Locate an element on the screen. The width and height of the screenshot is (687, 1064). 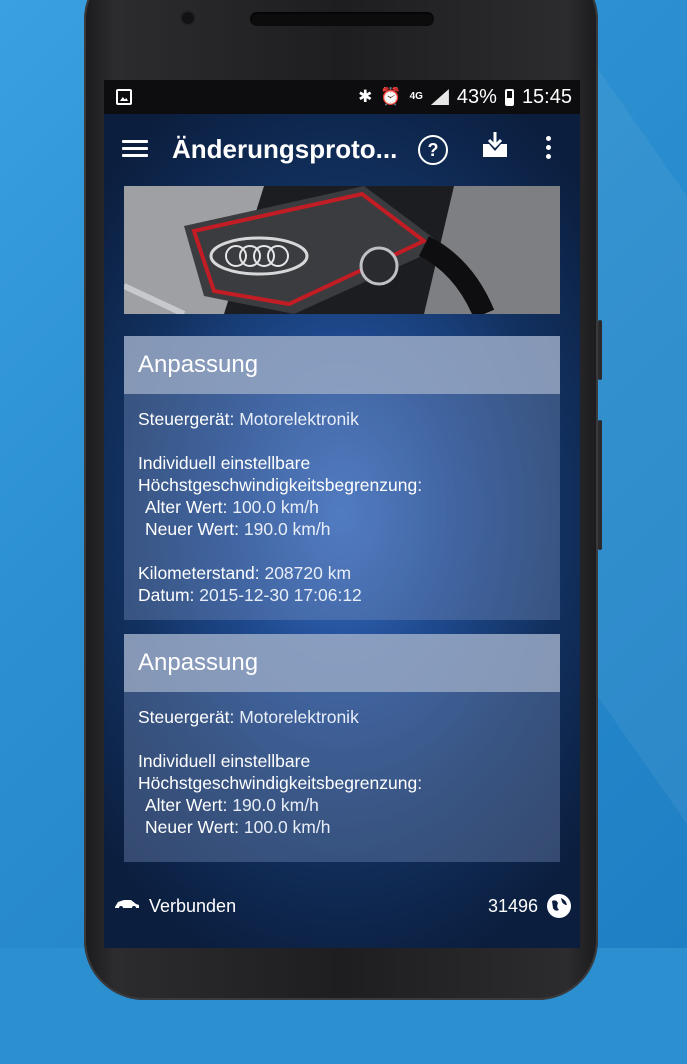
globe-icon is located at coordinates (559, 906).